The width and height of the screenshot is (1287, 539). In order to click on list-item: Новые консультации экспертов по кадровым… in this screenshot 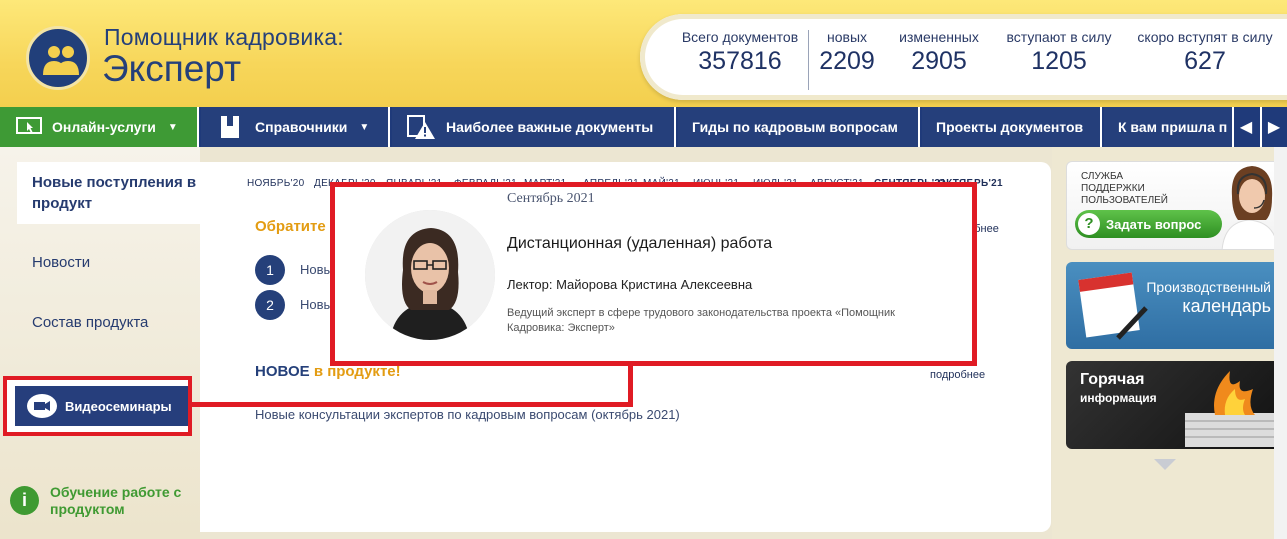, I will do `click(467, 414)`.